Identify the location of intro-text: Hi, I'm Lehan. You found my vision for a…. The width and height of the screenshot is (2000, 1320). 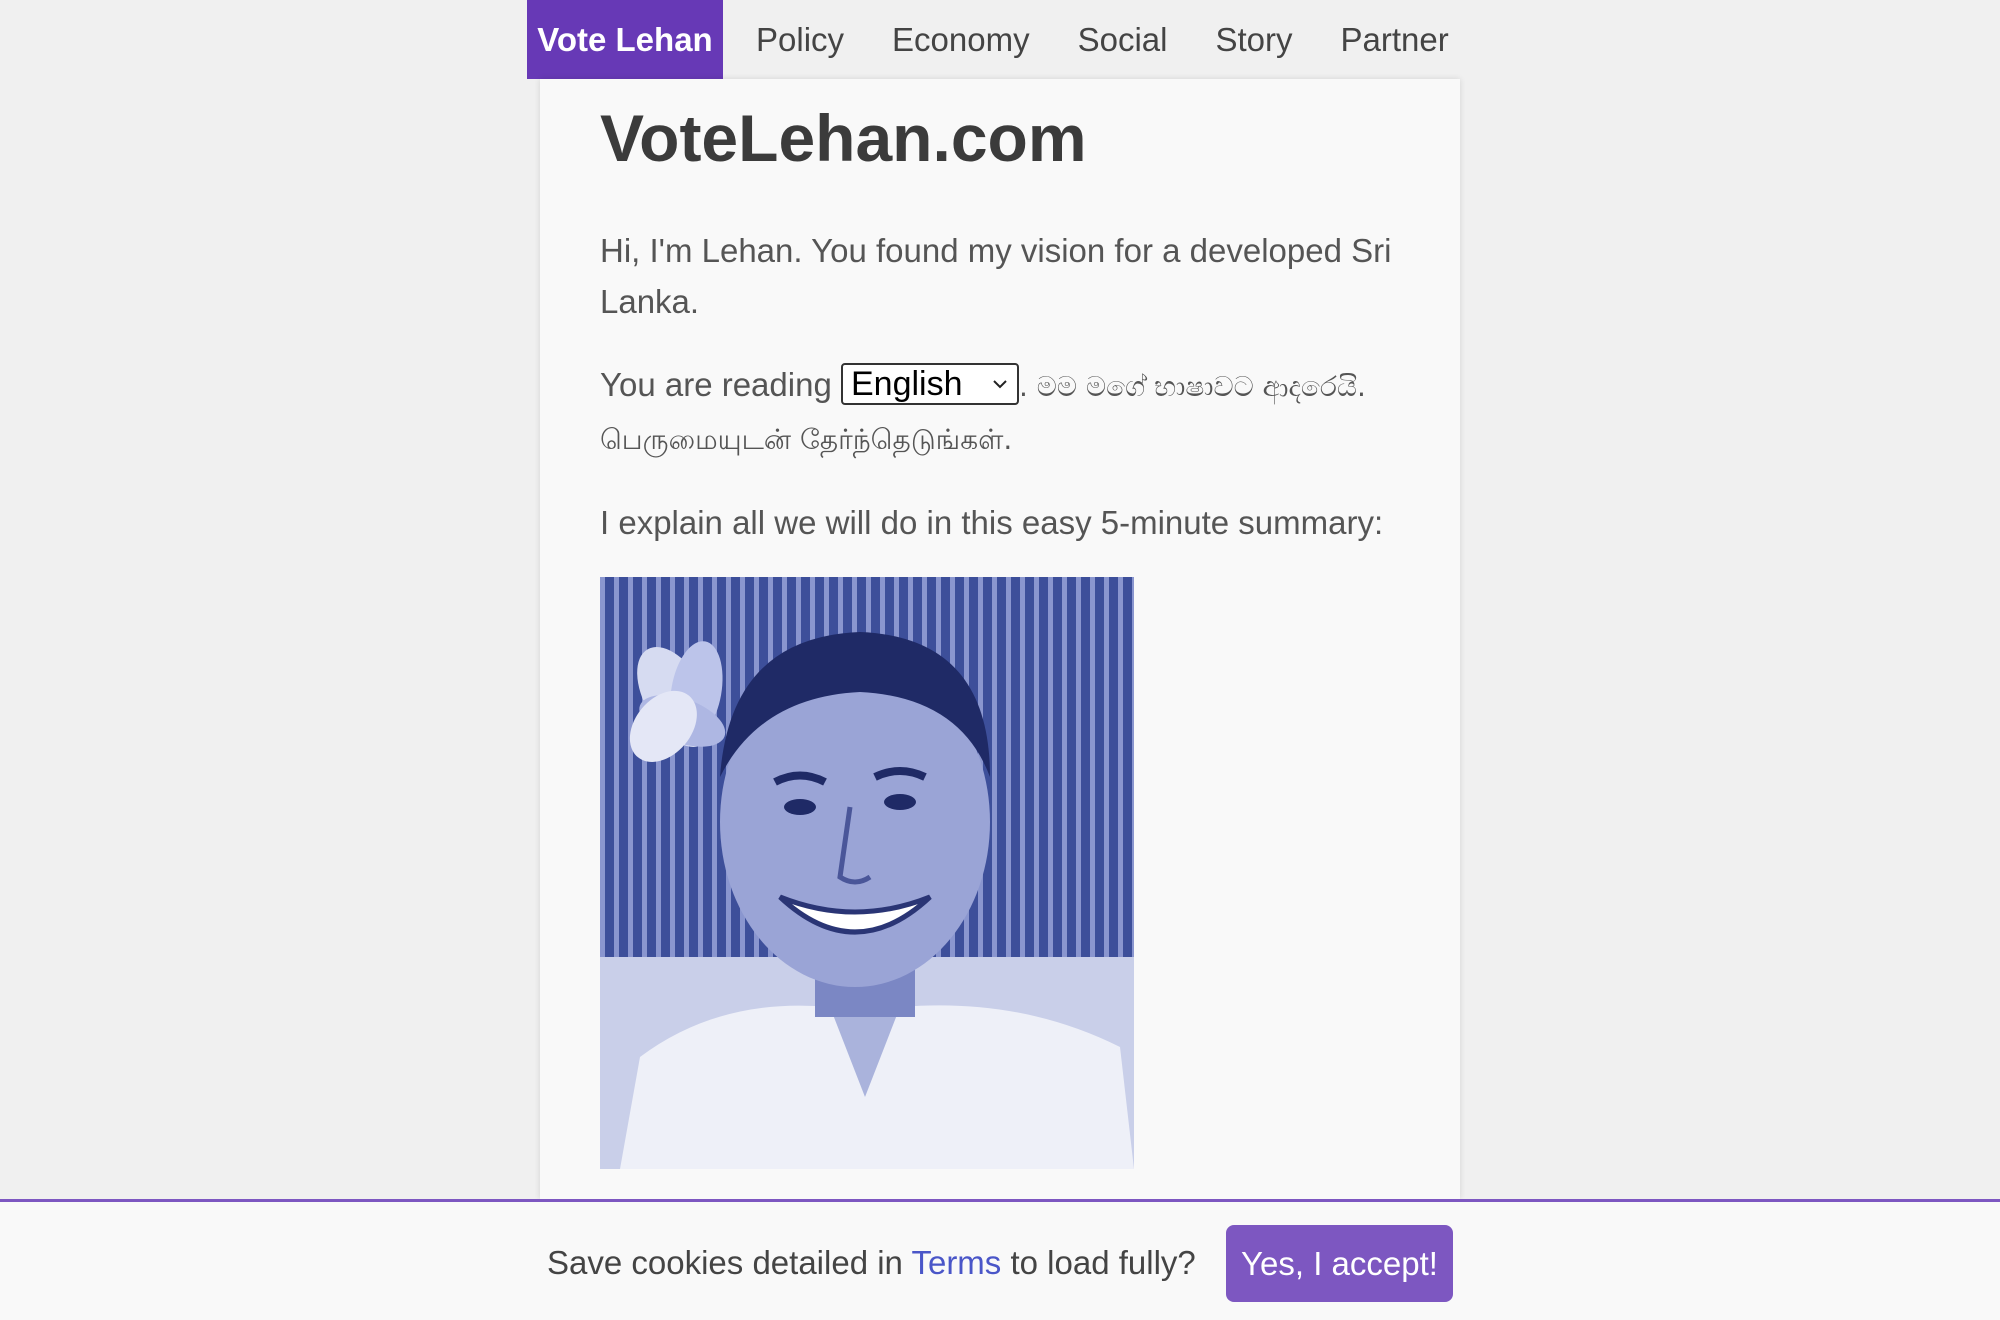
(996, 276).